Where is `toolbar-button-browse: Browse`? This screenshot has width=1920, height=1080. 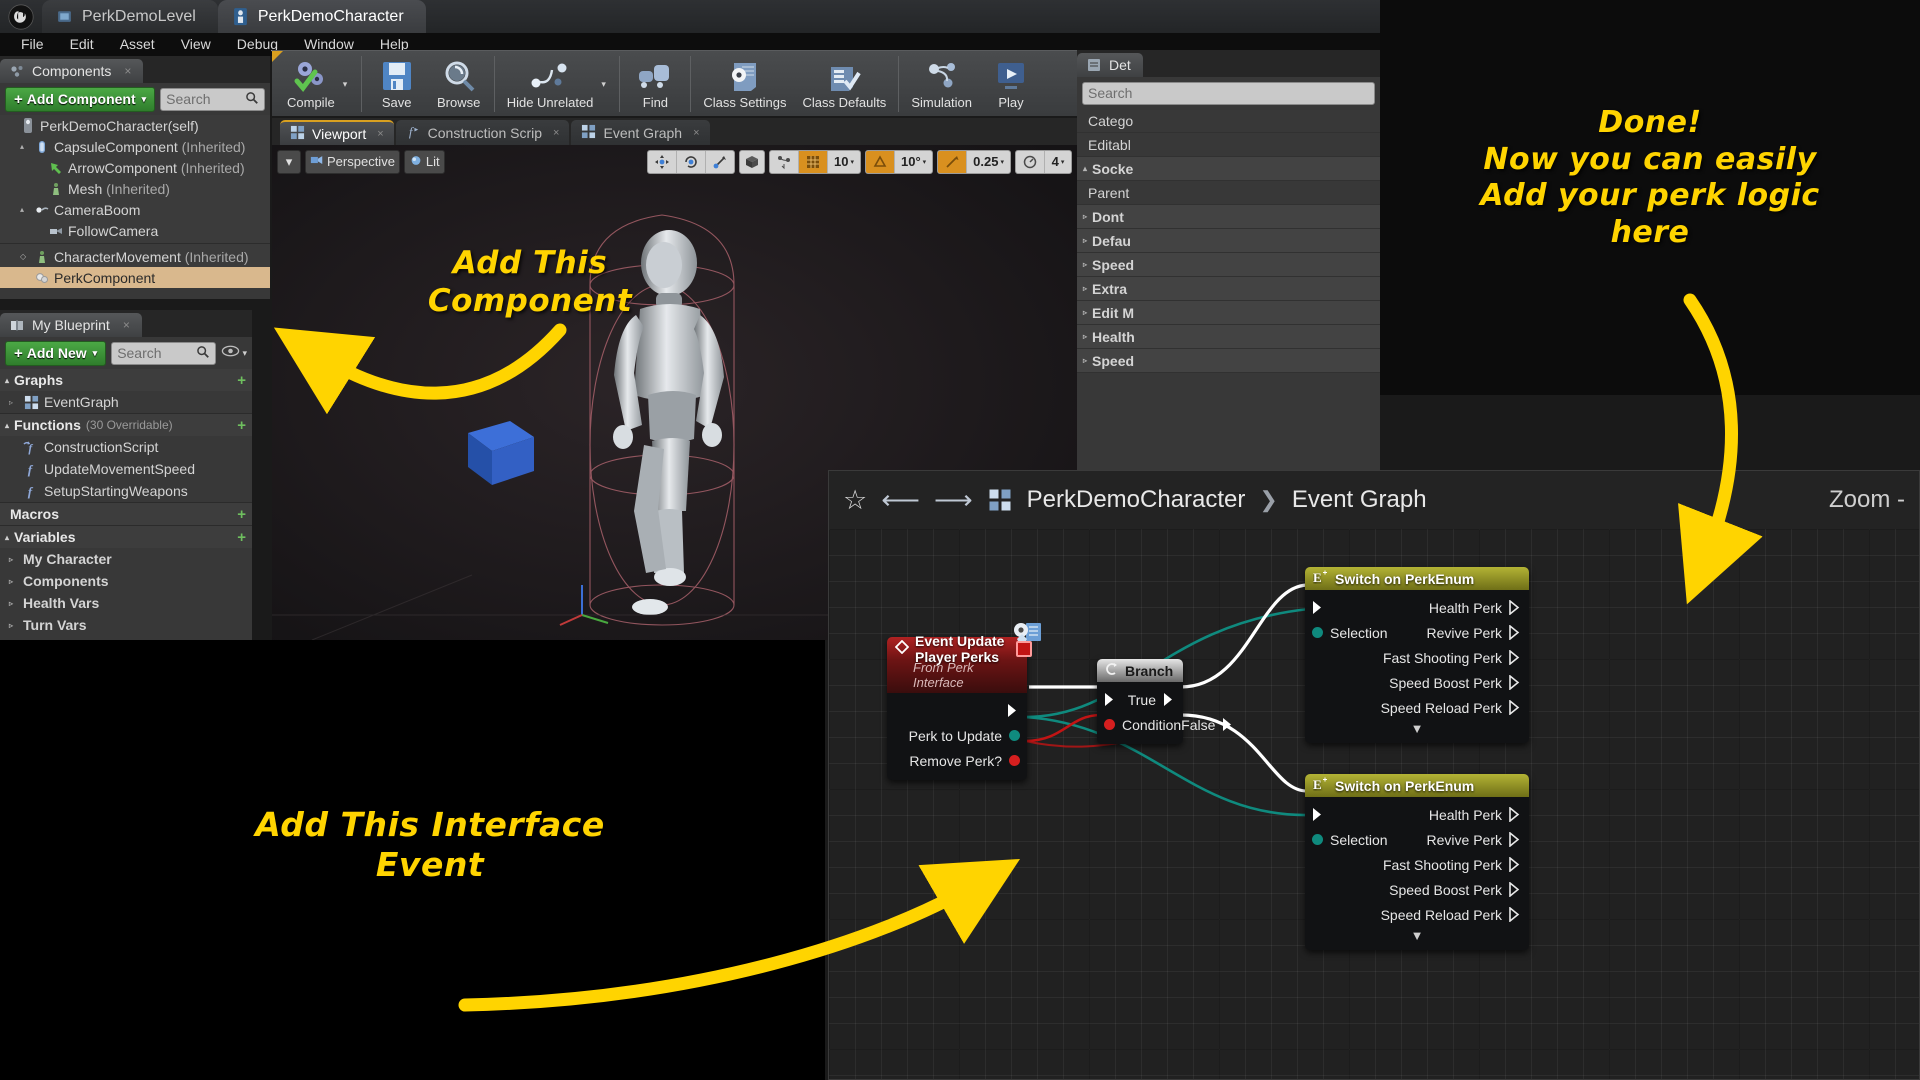 toolbar-button-browse: Browse is located at coordinates (459, 84).